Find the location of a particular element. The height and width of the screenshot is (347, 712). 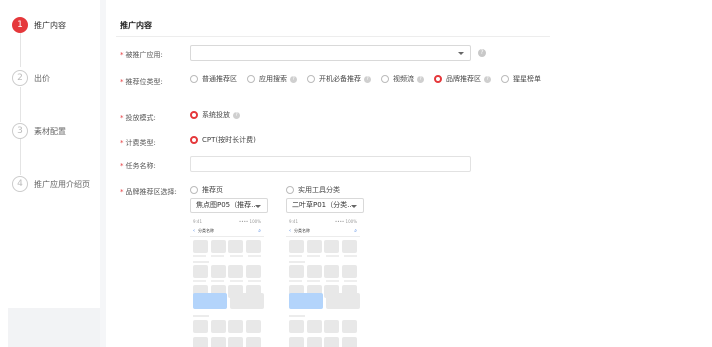

radio-label: 推荐页 is located at coordinates (212, 190).